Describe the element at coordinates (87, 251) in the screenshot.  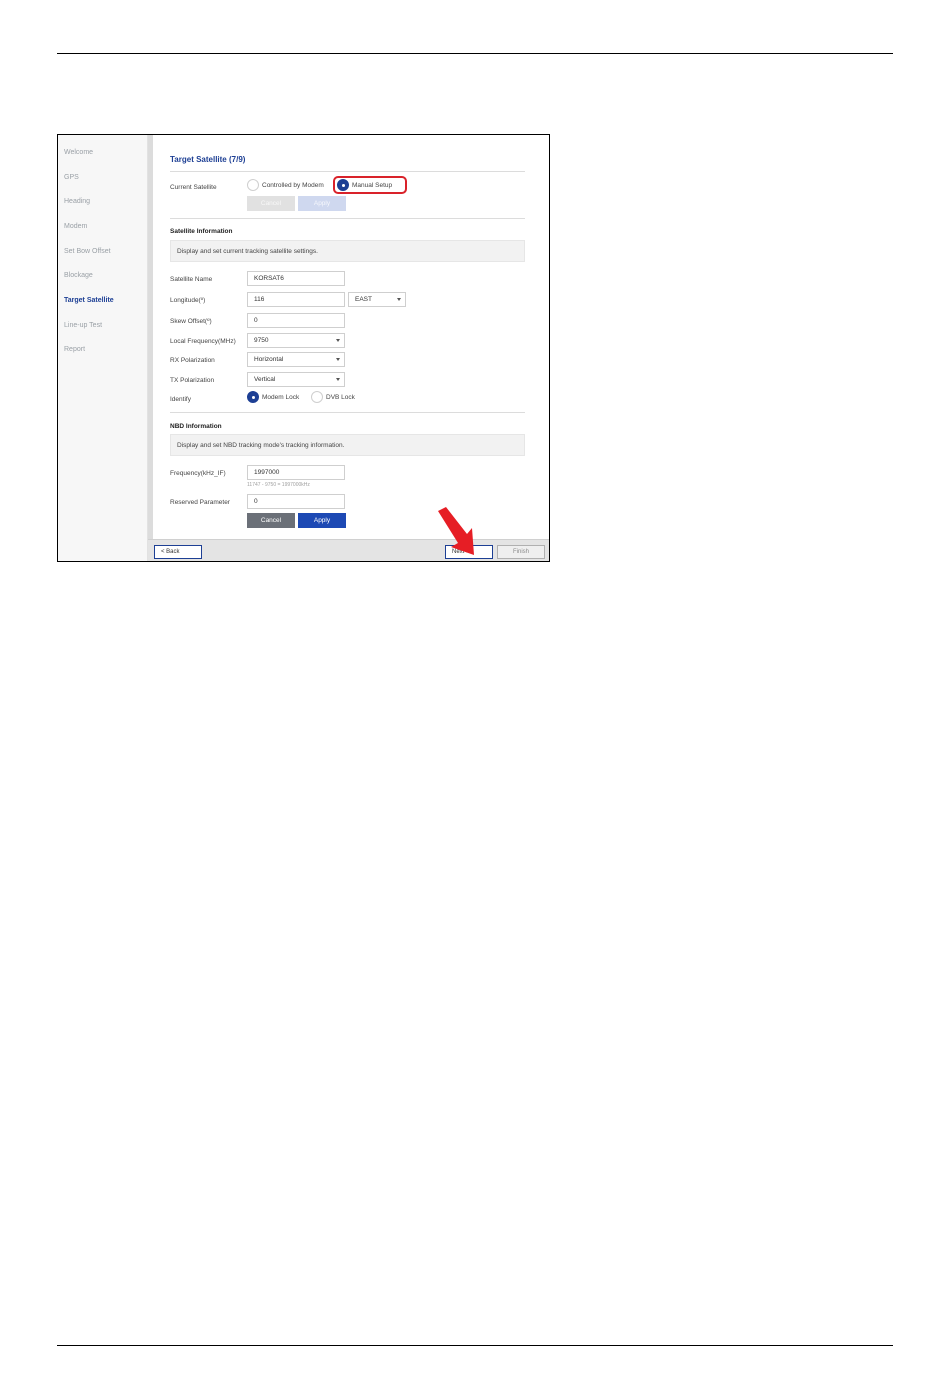
I see `sidebar-item-set-bow-offset: Set Bow Offset` at that location.